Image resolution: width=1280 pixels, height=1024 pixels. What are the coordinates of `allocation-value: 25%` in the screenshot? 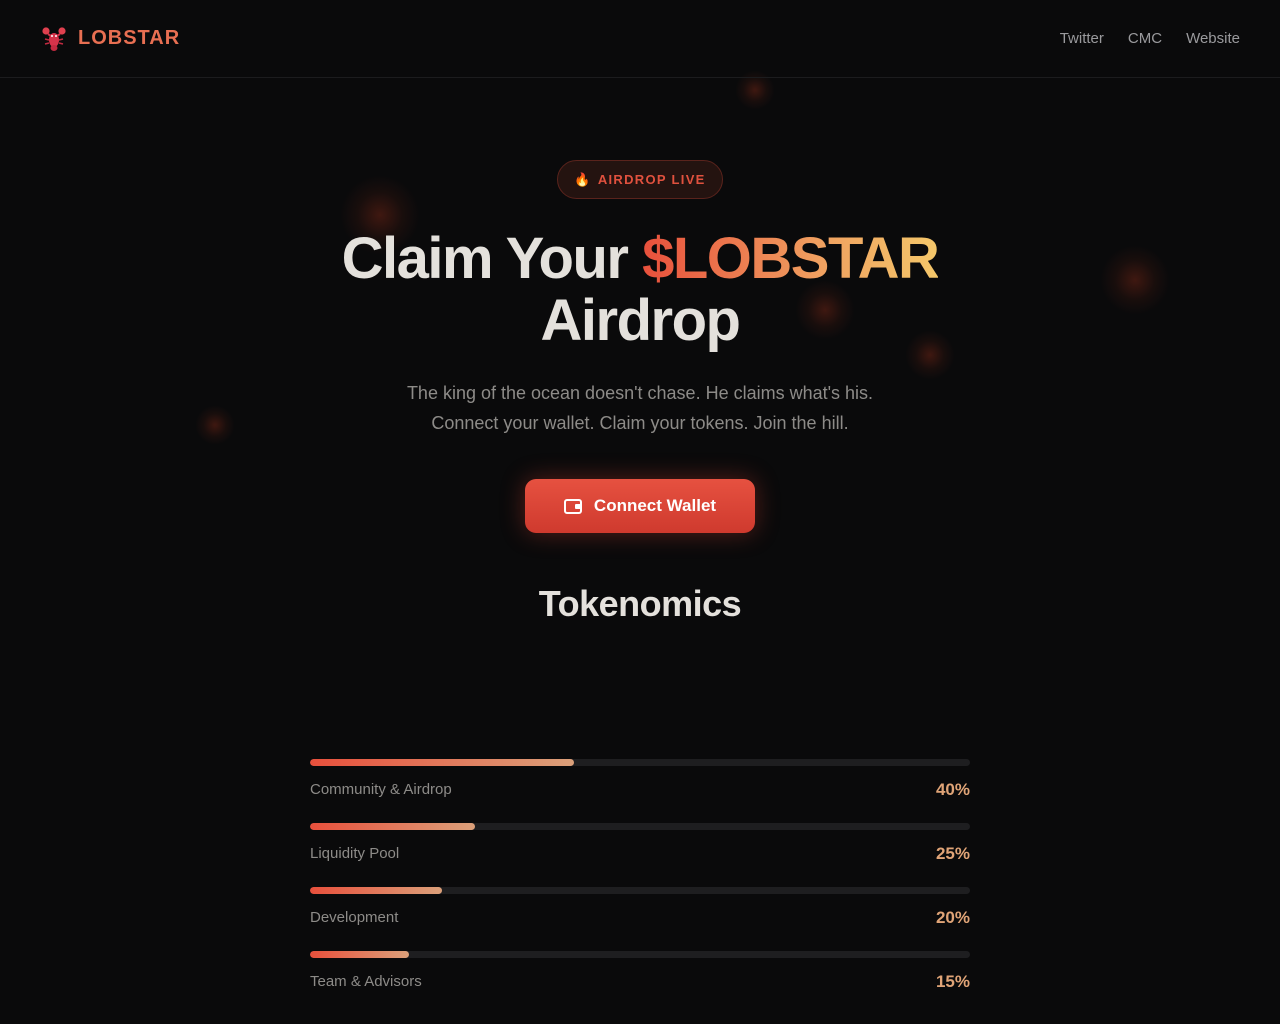 It's located at (952, 853).